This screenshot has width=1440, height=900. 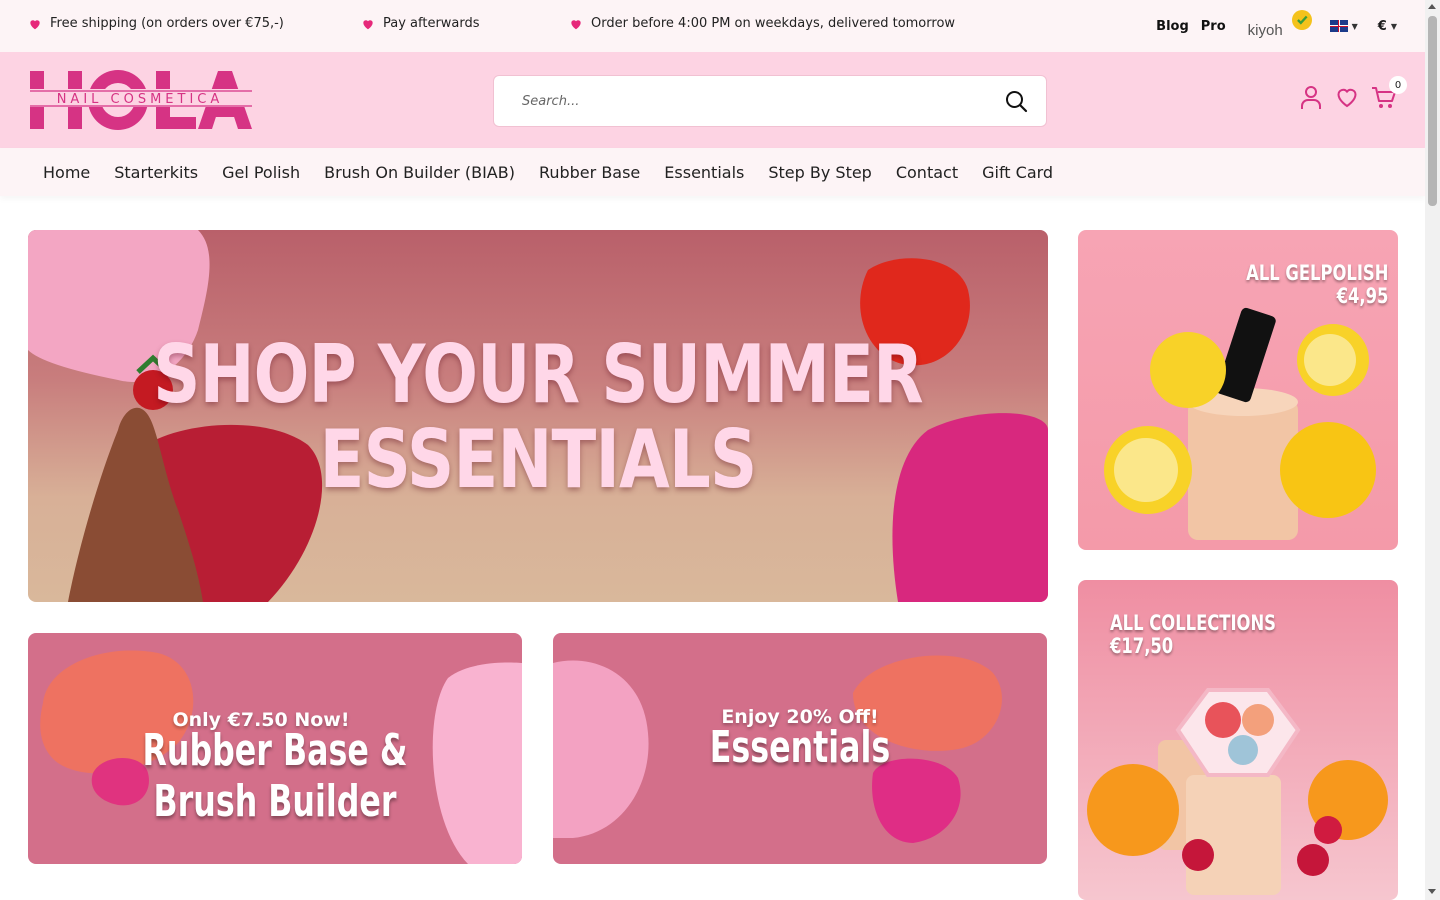 I want to click on search-icon, so click(x=1016, y=101).